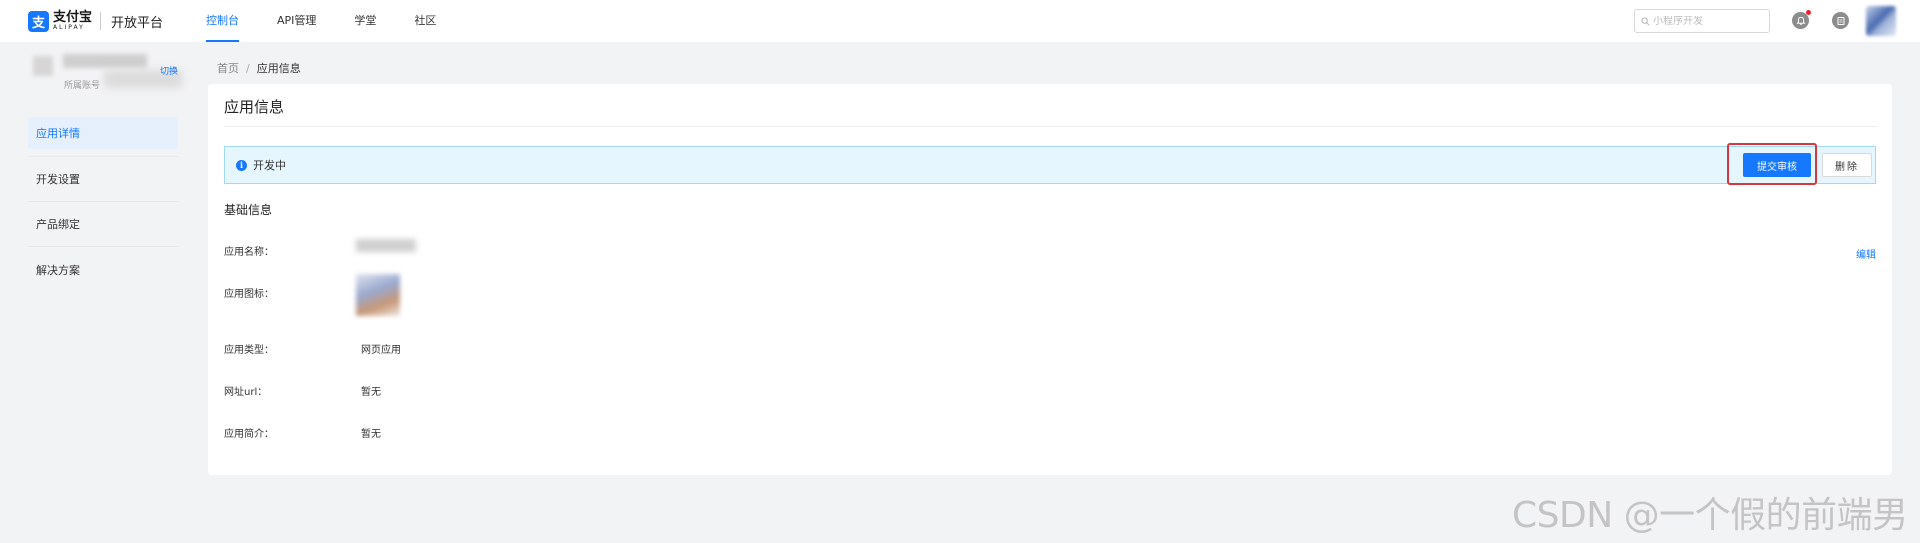  I want to click on page-title: 应用信息, so click(254, 107).